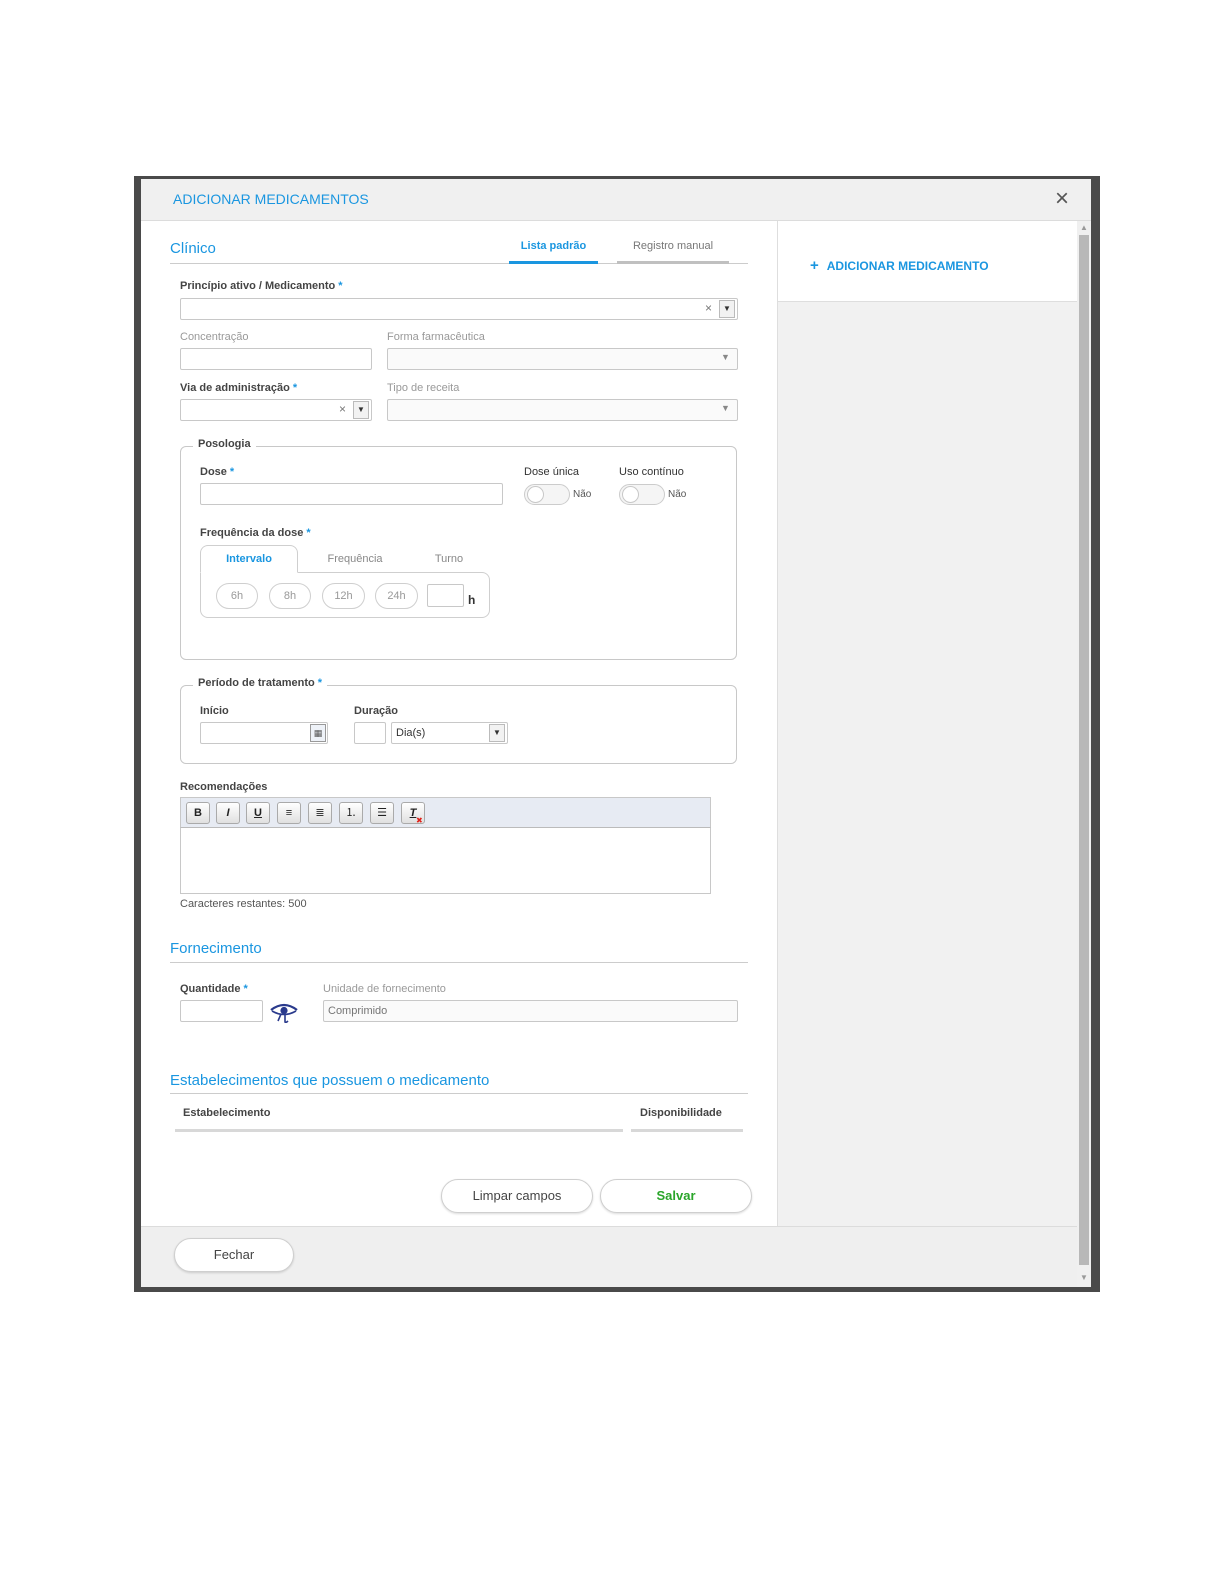 Image resolution: width=1224 pixels, height=1584 pixels. Describe the element at coordinates (436, 337) in the screenshot. I see `forma-label: Forma farmacêutica` at that location.